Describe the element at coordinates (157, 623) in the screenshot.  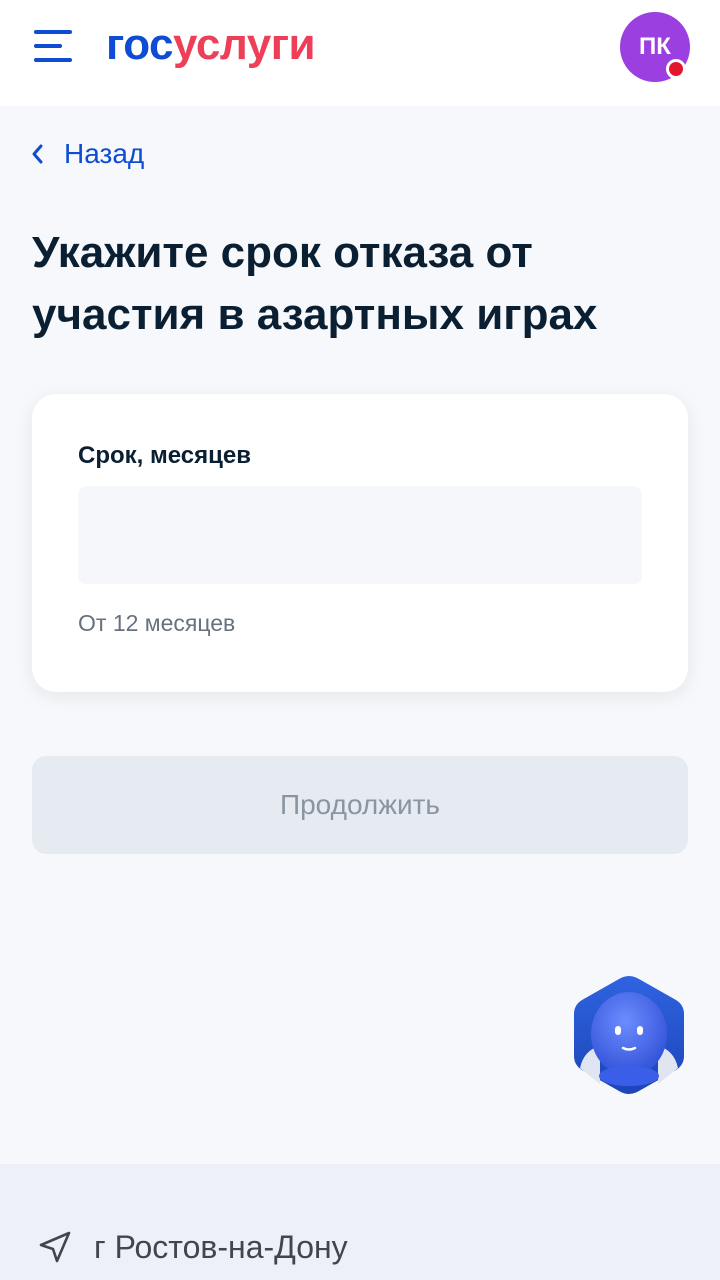
I see `term-field-hint: От 12 месяцев` at that location.